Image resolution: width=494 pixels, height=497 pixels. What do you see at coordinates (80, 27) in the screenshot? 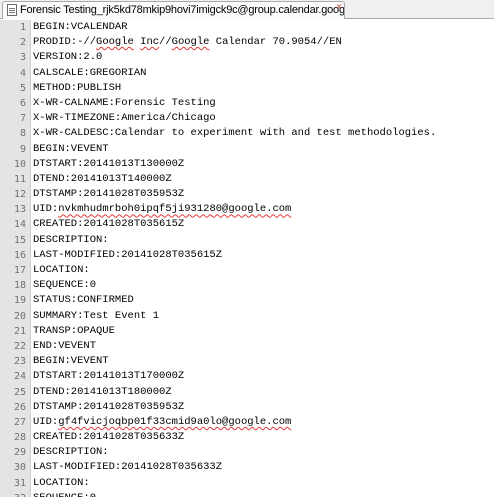
I see `line-text: BEGIN:VCALENDAR` at bounding box center [80, 27].